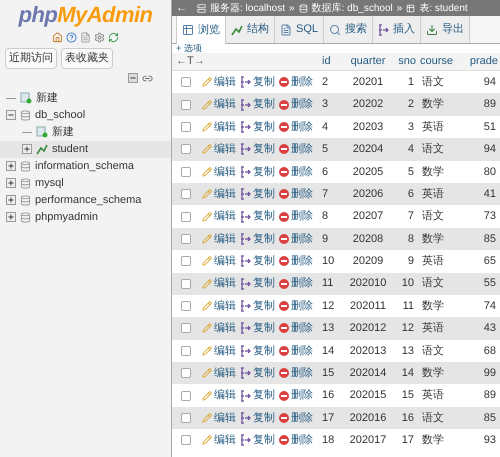  I want to click on help-icon, so click(71, 37).